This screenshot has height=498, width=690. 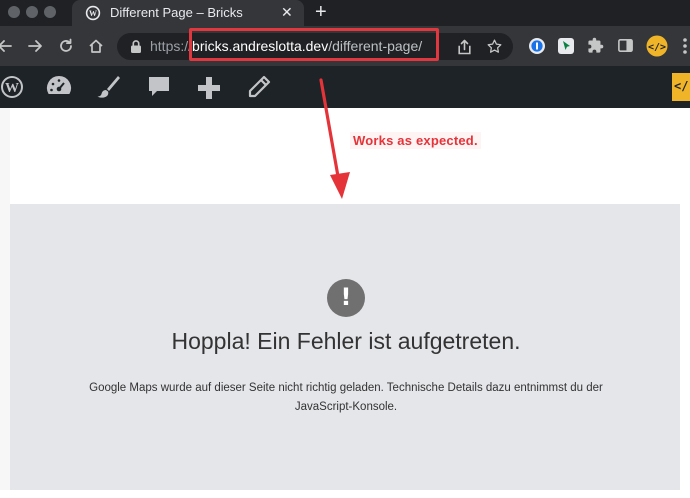 What do you see at coordinates (345, 494) in the screenshot?
I see `page-bottom-strip` at bounding box center [345, 494].